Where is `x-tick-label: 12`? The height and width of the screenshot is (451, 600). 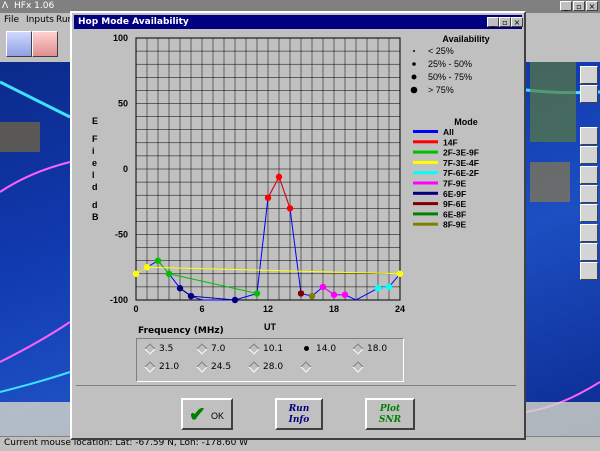
x-tick-label: 12 is located at coordinates (268, 309).